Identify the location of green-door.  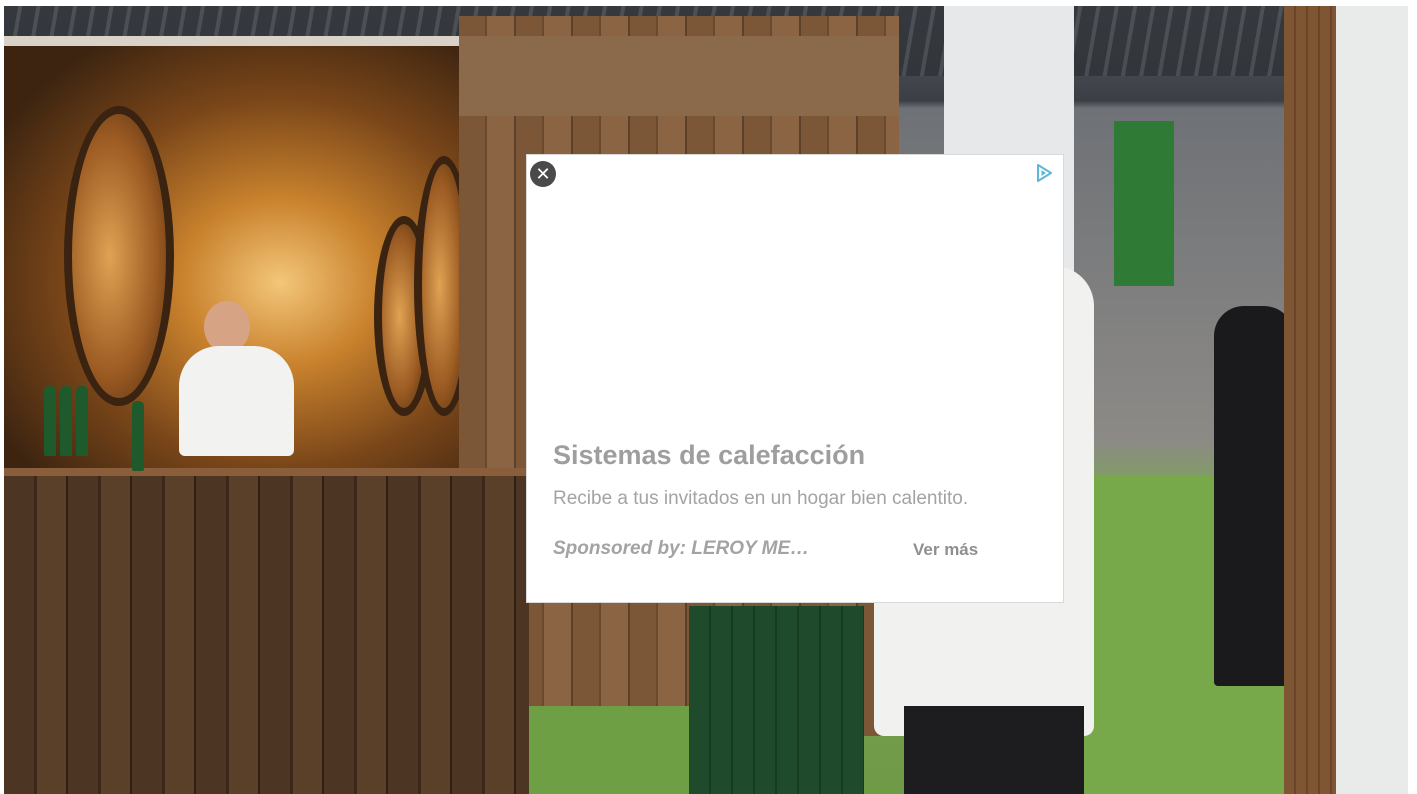
(776, 700).